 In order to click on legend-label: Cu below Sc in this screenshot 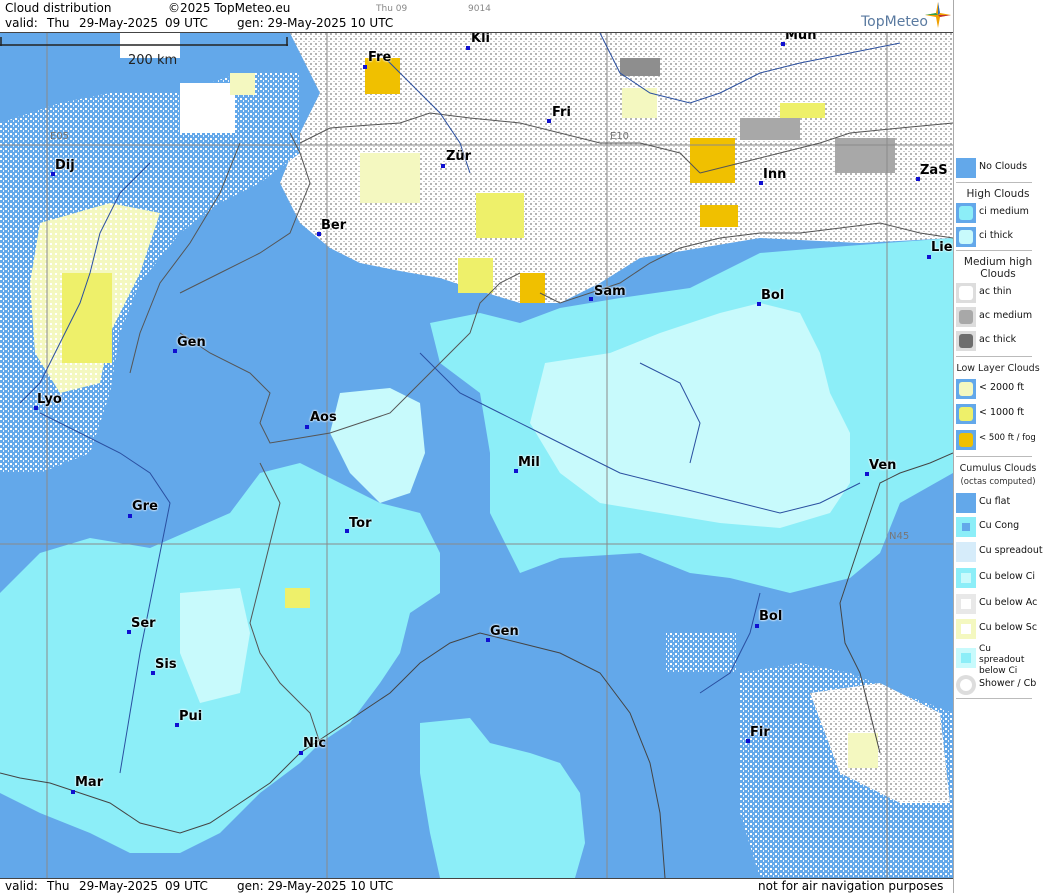, I will do `click(1008, 627)`.